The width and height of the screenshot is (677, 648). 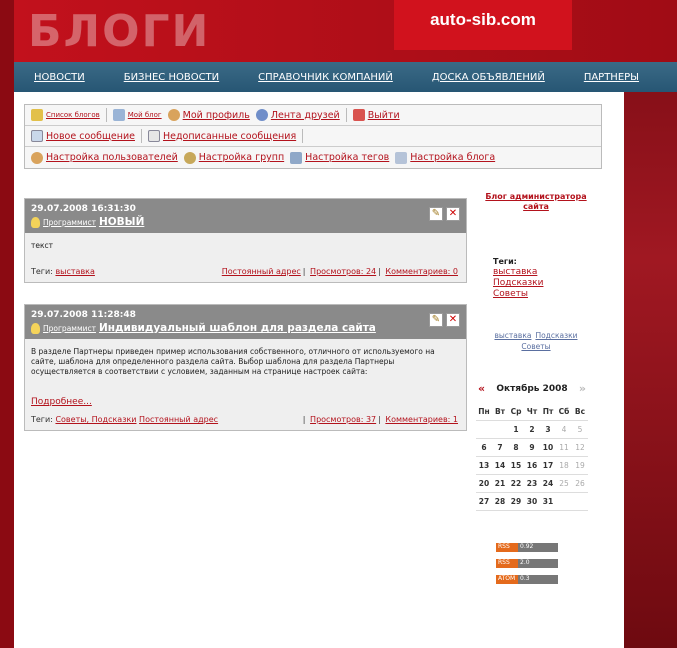 I want to click on calendar-week: 6 7 8 9 10 11 12, so click(x=532, y=448).